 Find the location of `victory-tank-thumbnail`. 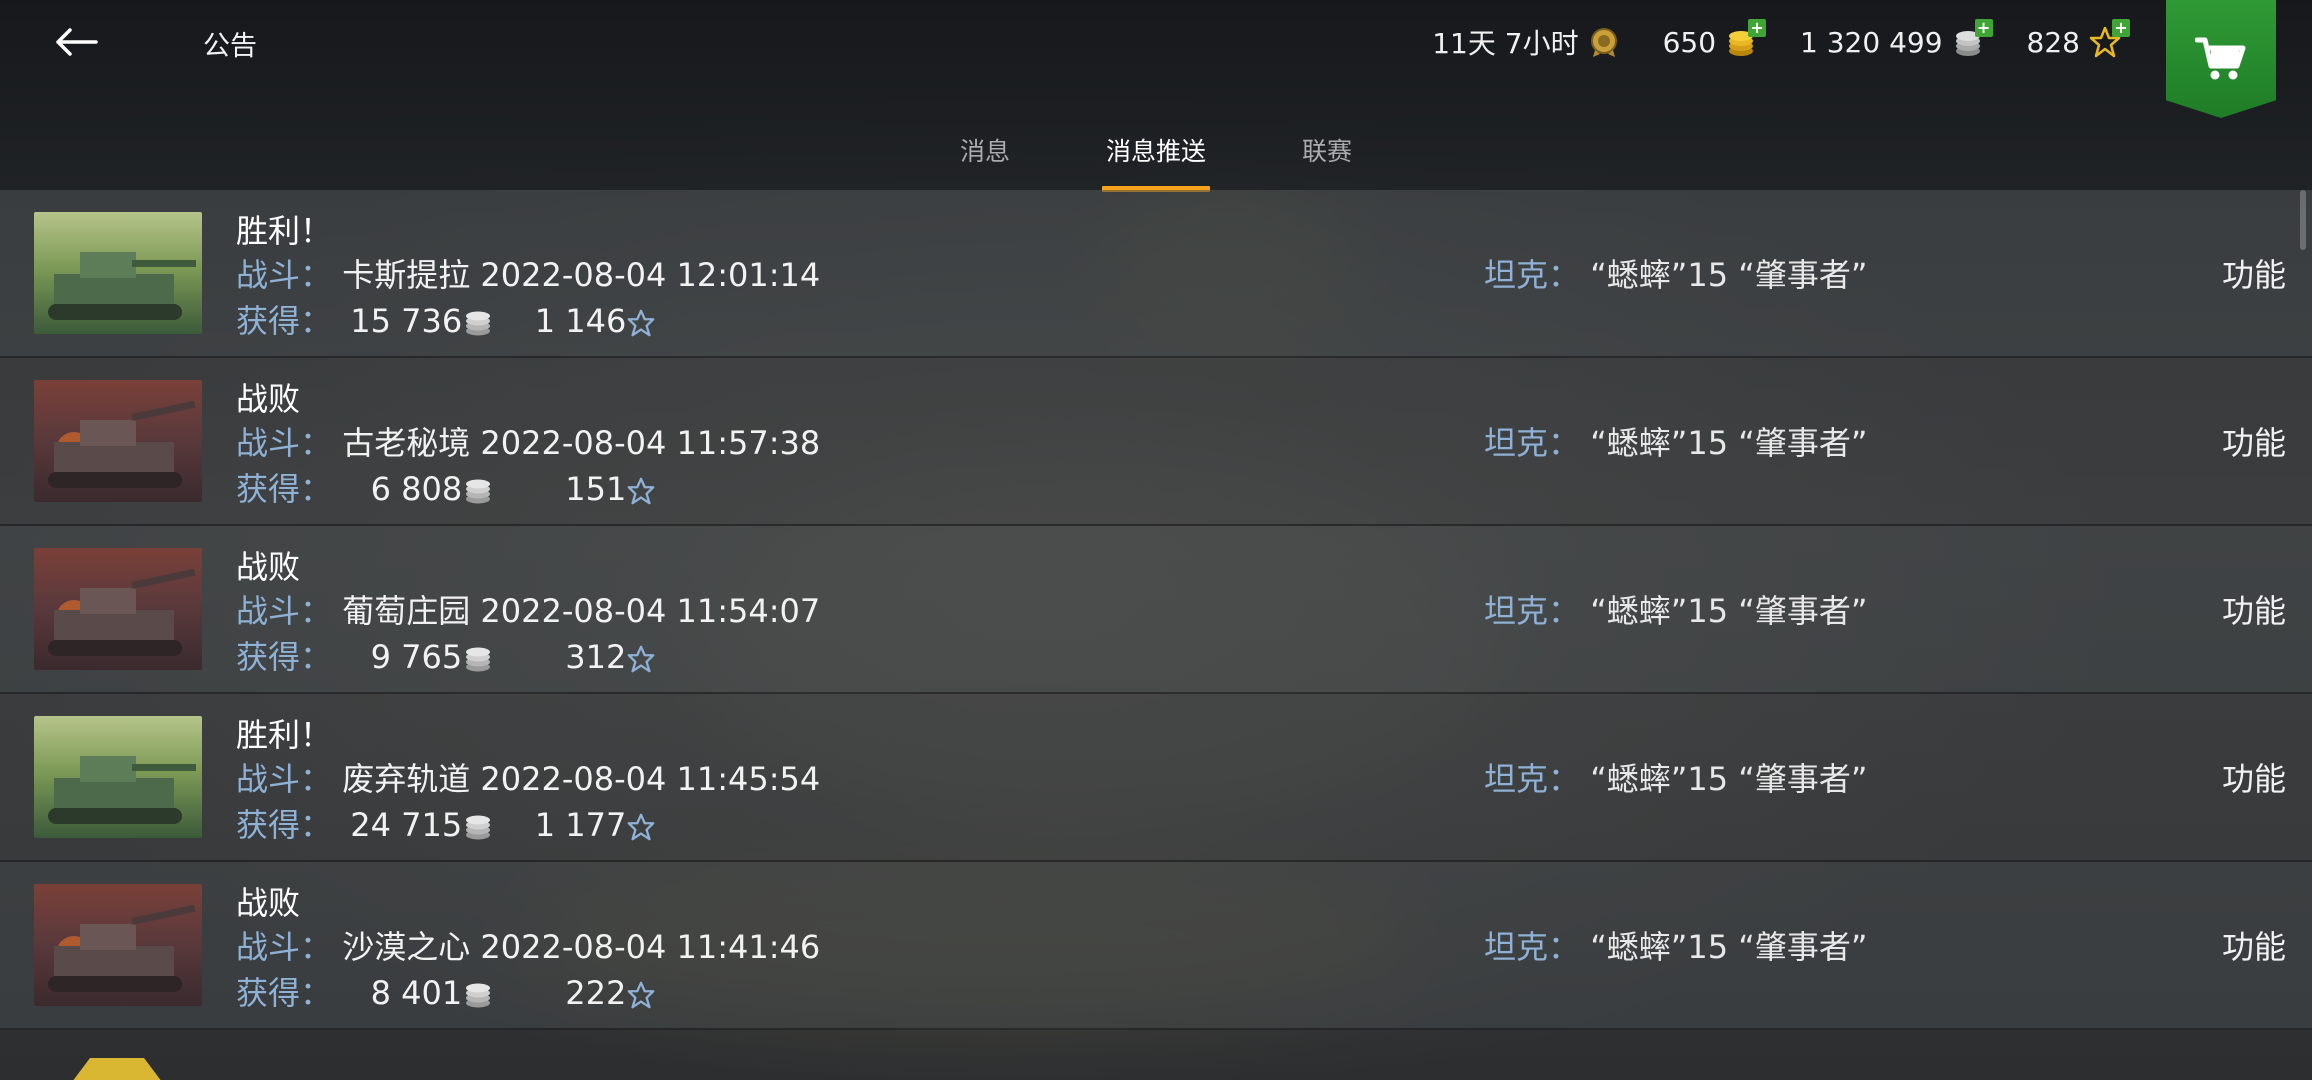

victory-tank-thumbnail is located at coordinates (118, 777).